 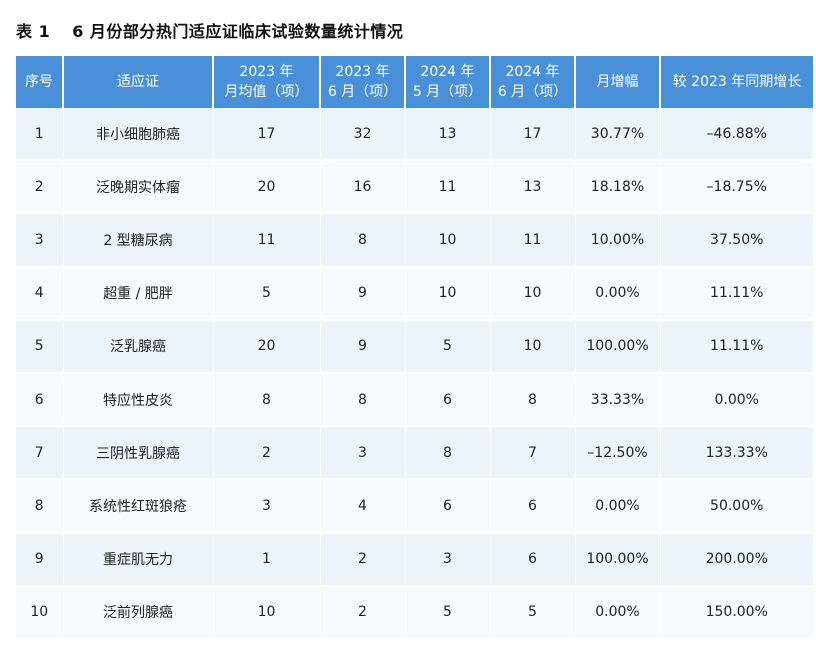 I want to click on header-2023-june: 2023 年 6 月（项）, so click(x=363, y=82).